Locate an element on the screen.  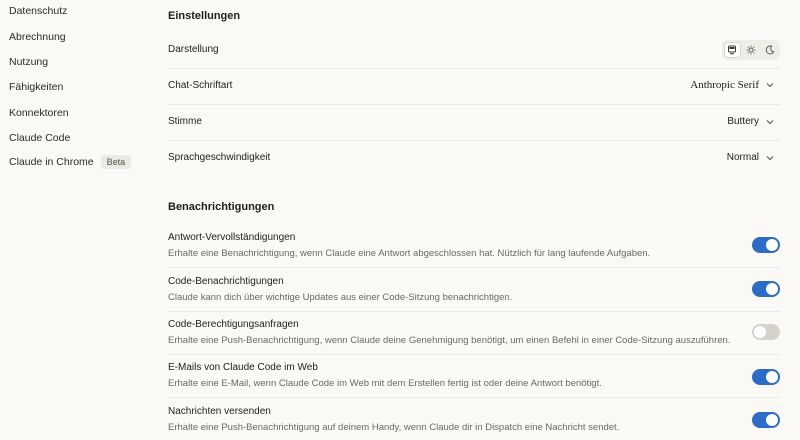
appearance-system-button is located at coordinates (732, 50).